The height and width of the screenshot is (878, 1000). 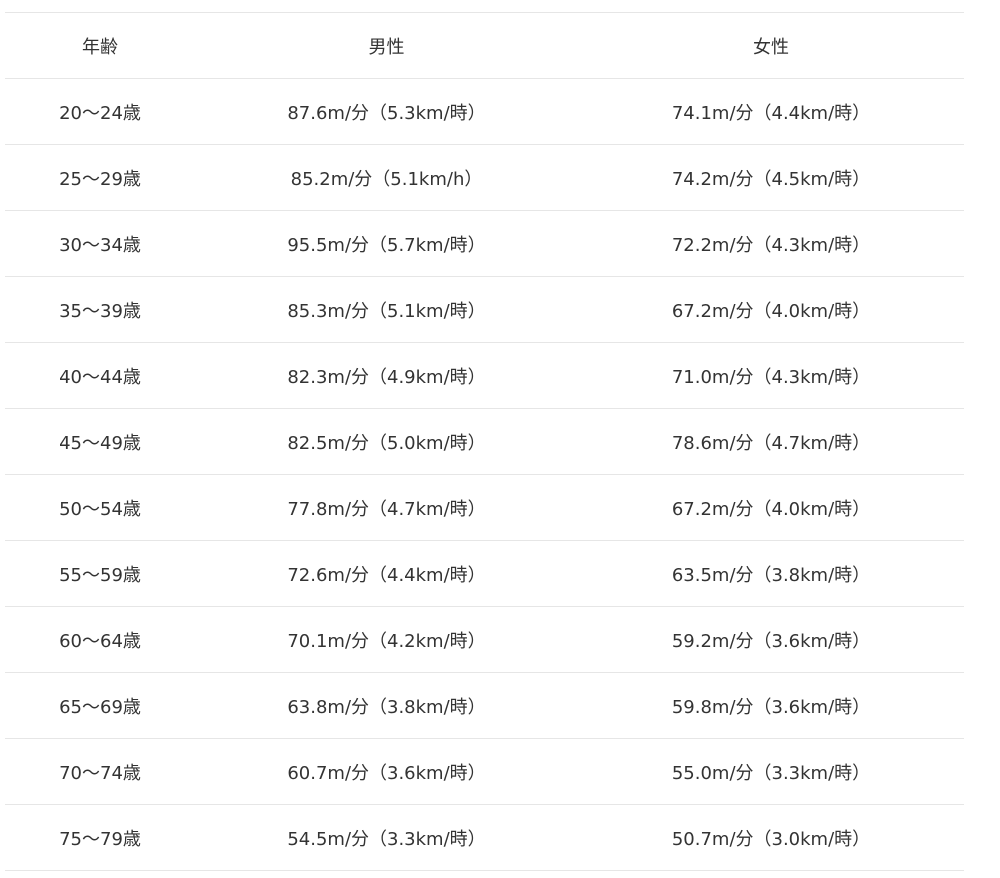 What do you see at coordinates (386, 705) in the screenshot?
I see `cell-male: 63.8m/分（3.8km/時）` at bounding box center [386, 705].